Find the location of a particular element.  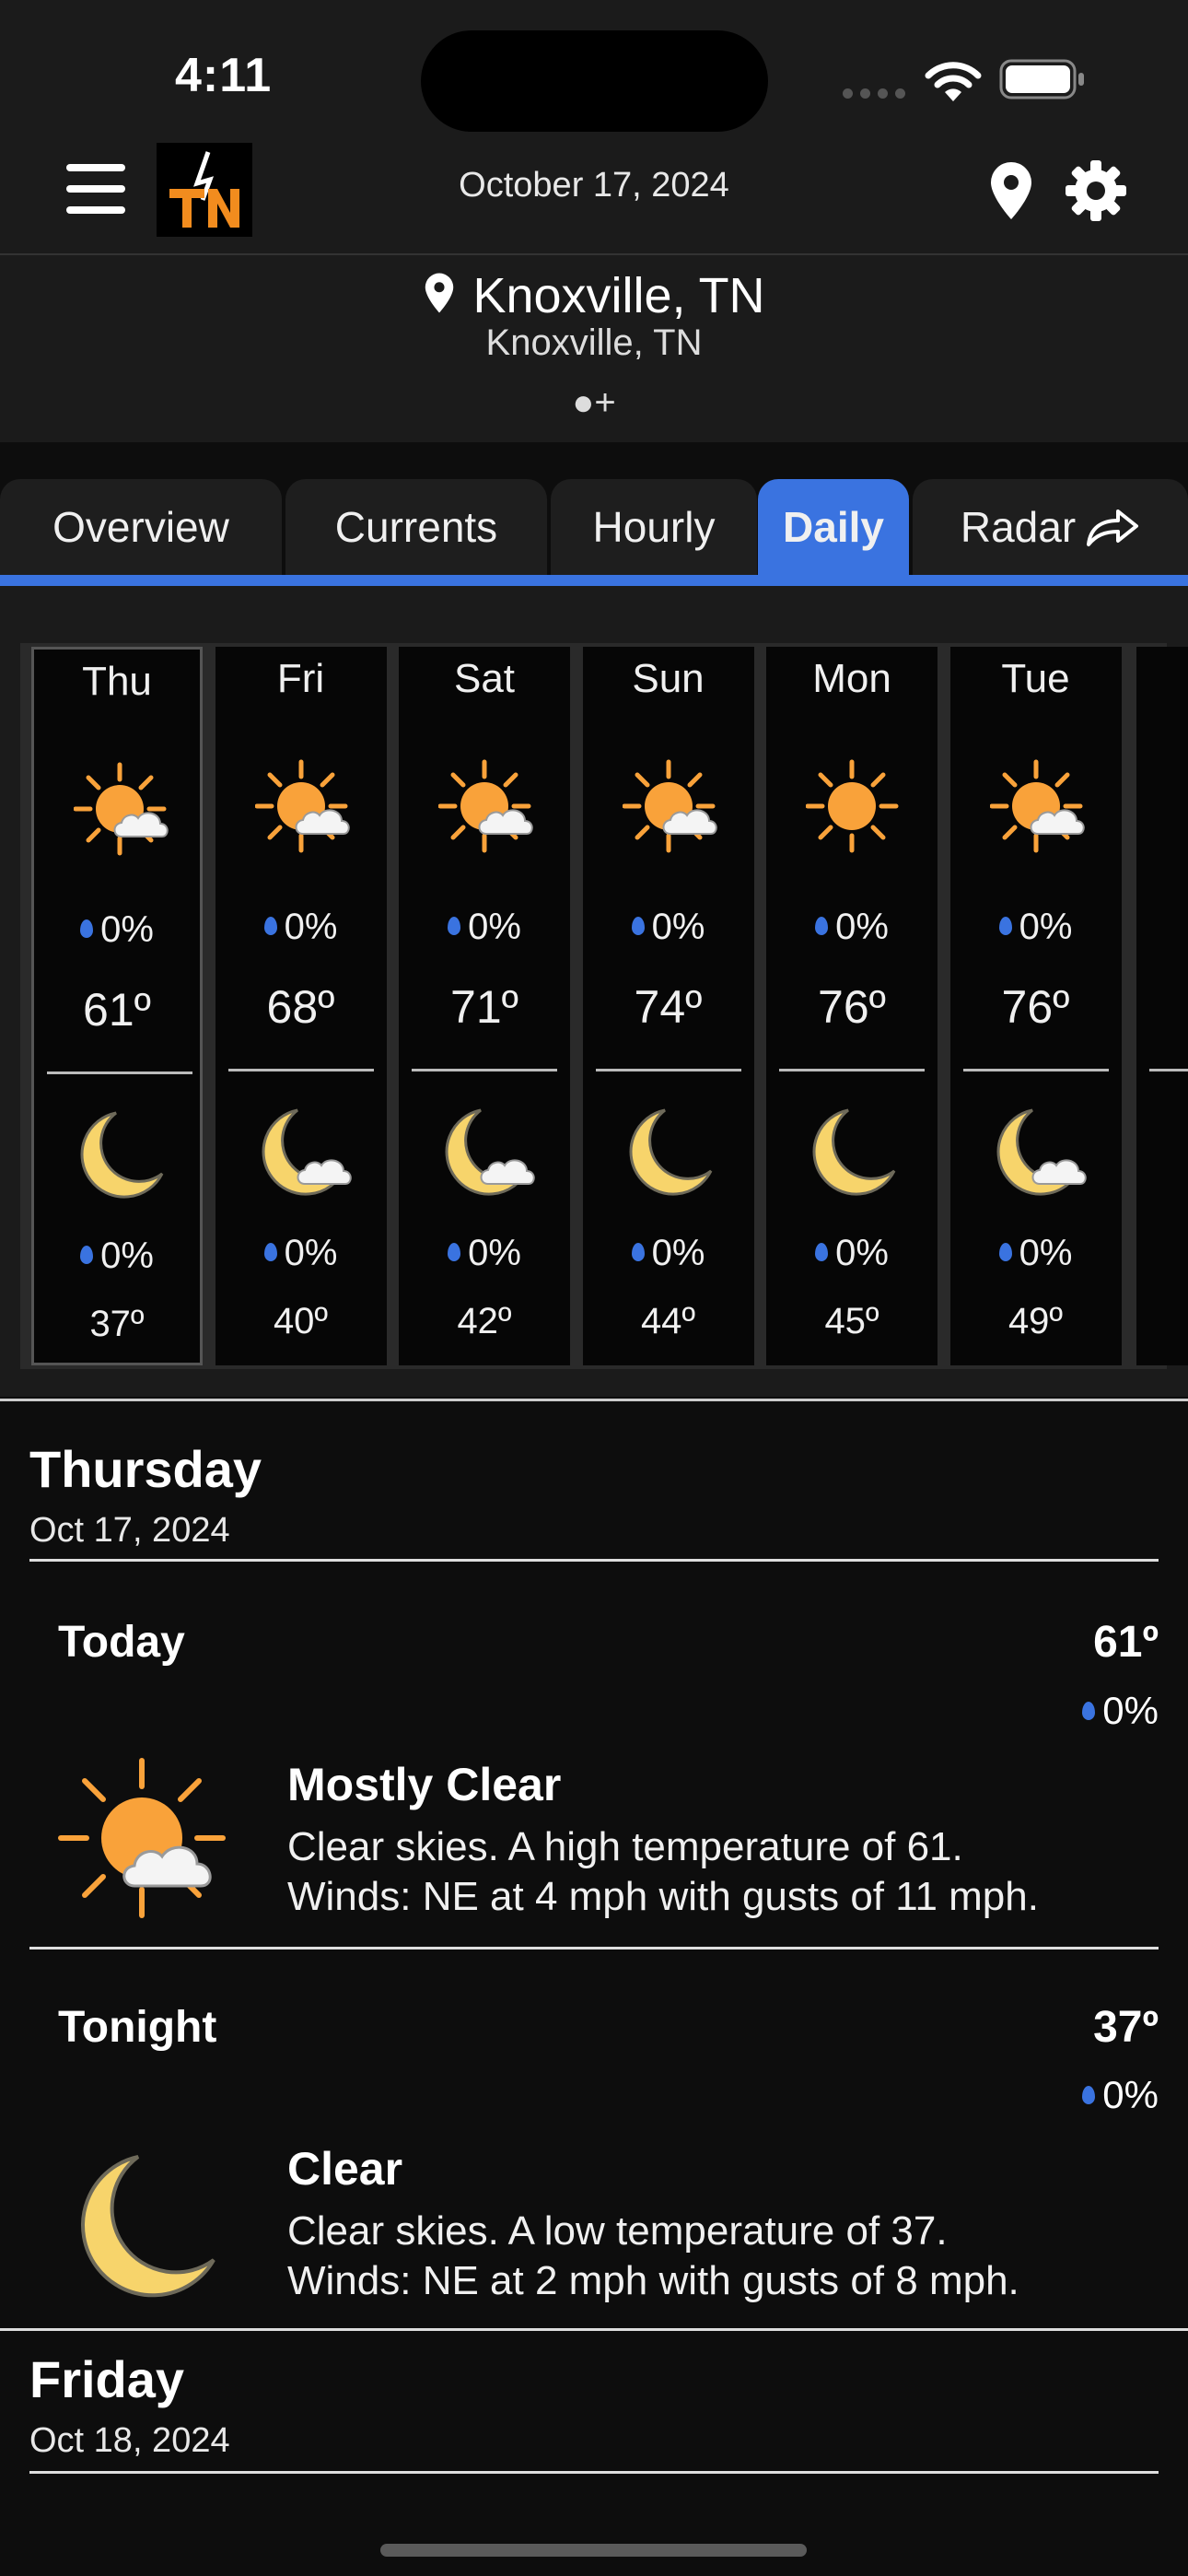

day-column-mon: Mon 0% 76º 0% 45º is located at coordinates (852, 1006).